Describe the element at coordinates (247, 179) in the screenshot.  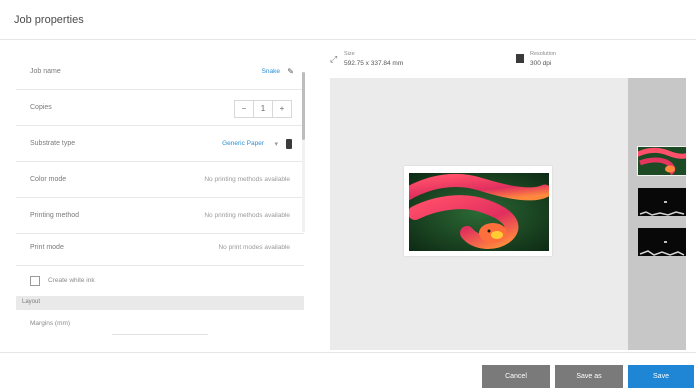
I see `color-mode-value: No printing methods available` at that location.